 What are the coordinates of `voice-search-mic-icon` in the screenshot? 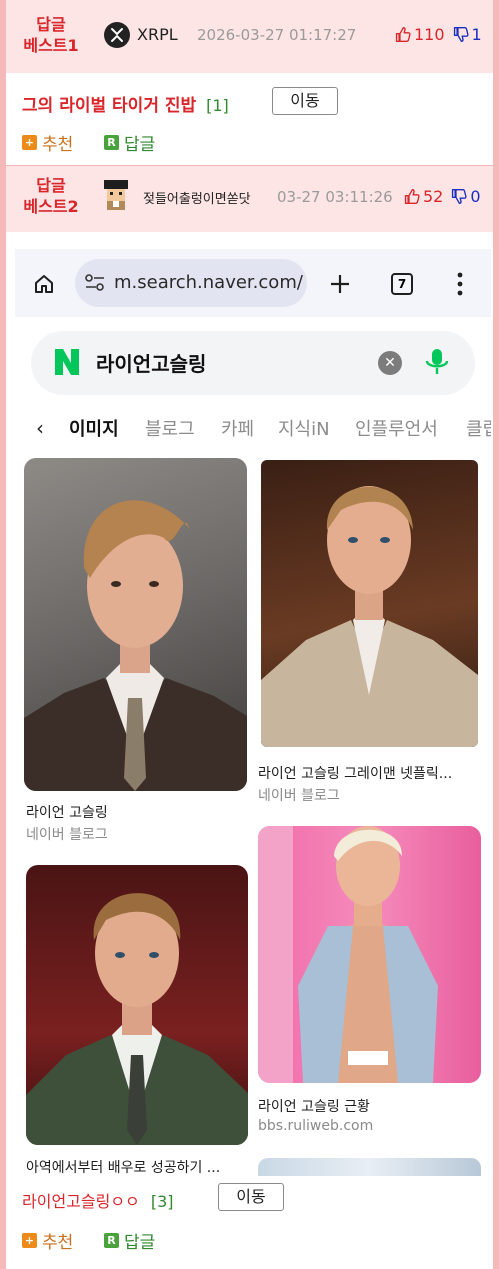 It's located at (437, 362).